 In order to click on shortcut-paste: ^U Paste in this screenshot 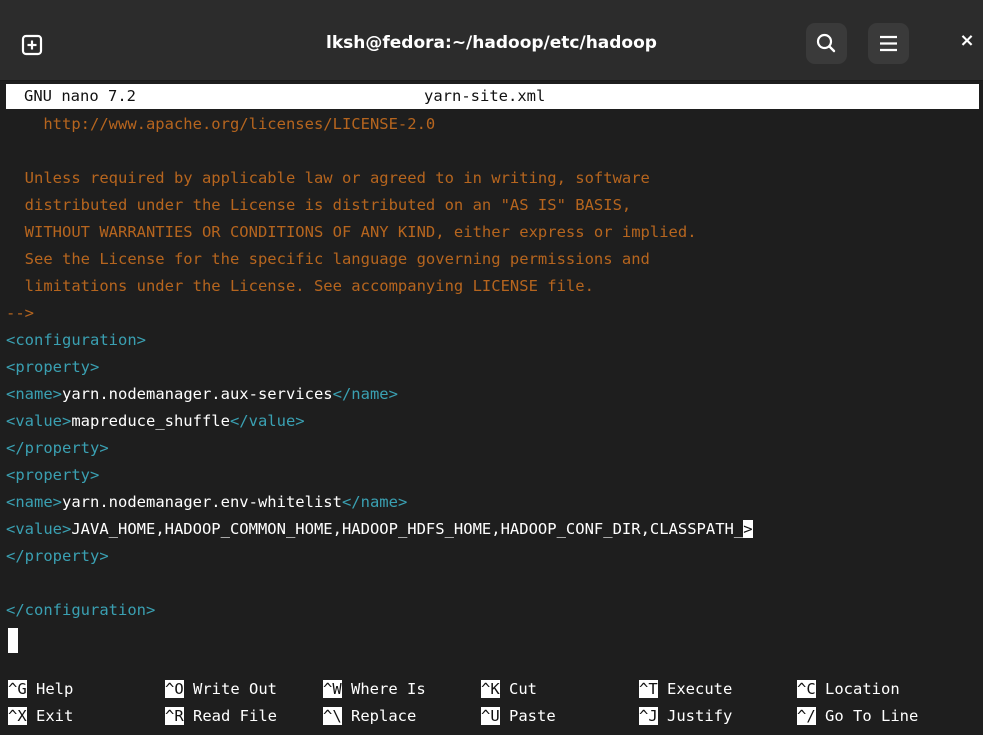, I will do `click(518, 716)`.